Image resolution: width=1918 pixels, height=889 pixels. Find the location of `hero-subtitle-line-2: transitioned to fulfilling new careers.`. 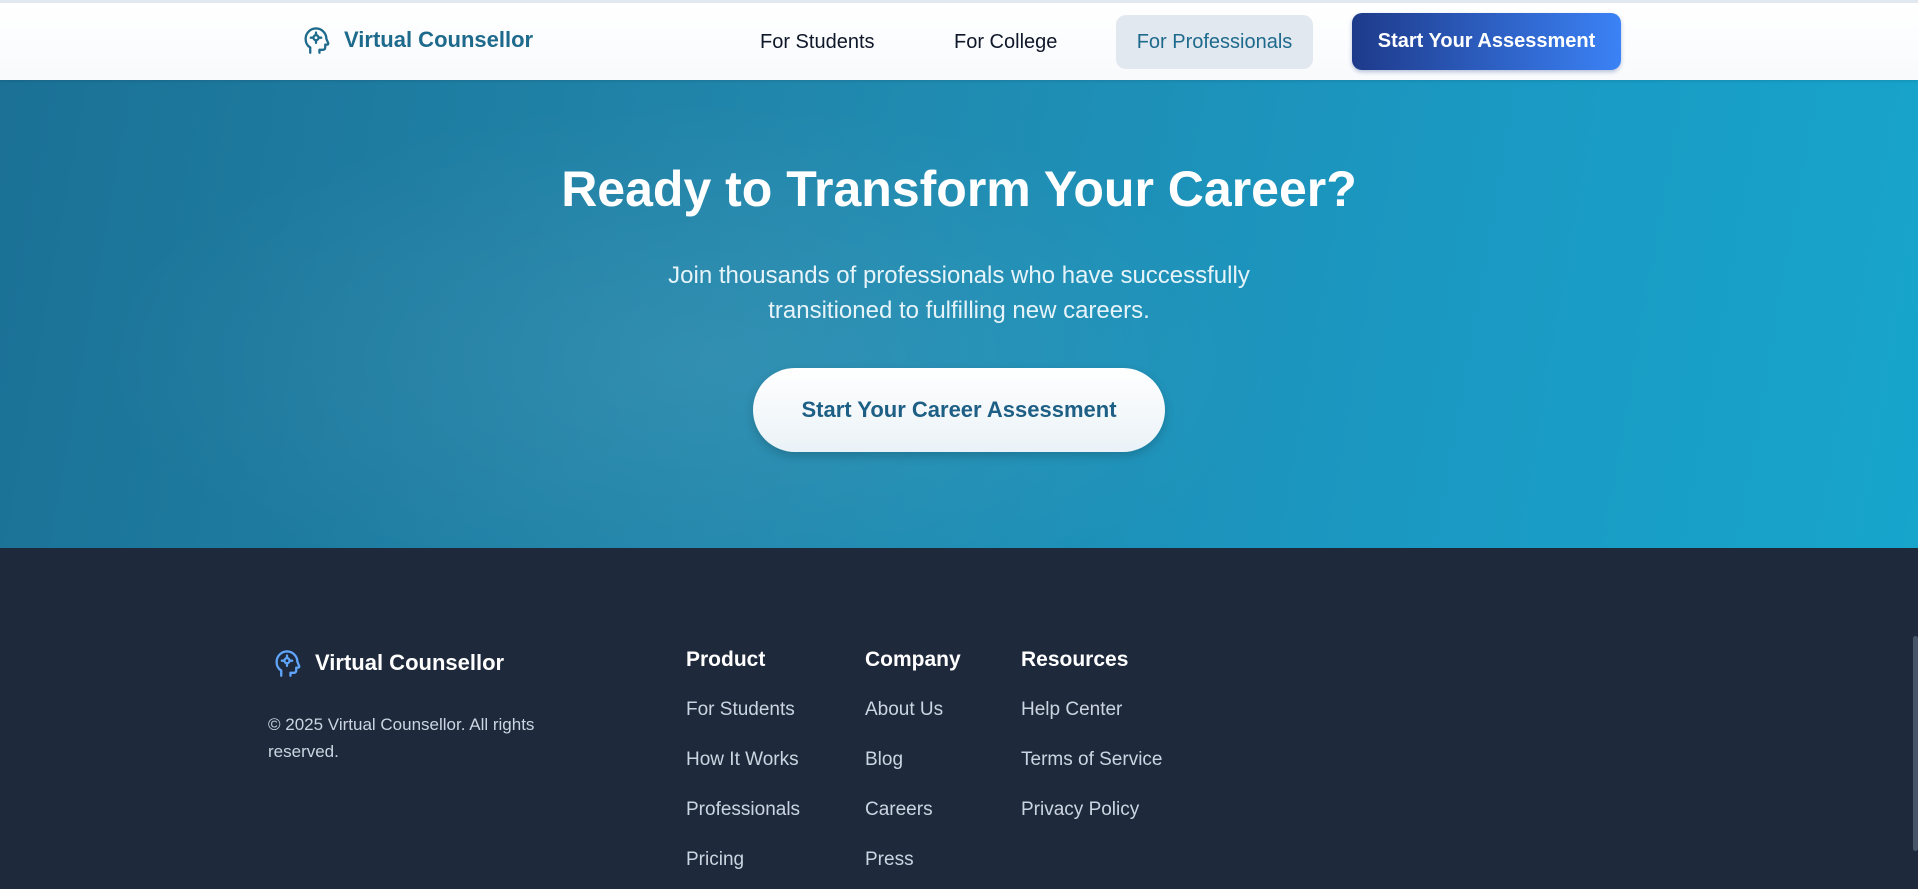

hero-subtitle-line-2: transitioned to fulfilling new careers. is located at coordinates (959, 310).